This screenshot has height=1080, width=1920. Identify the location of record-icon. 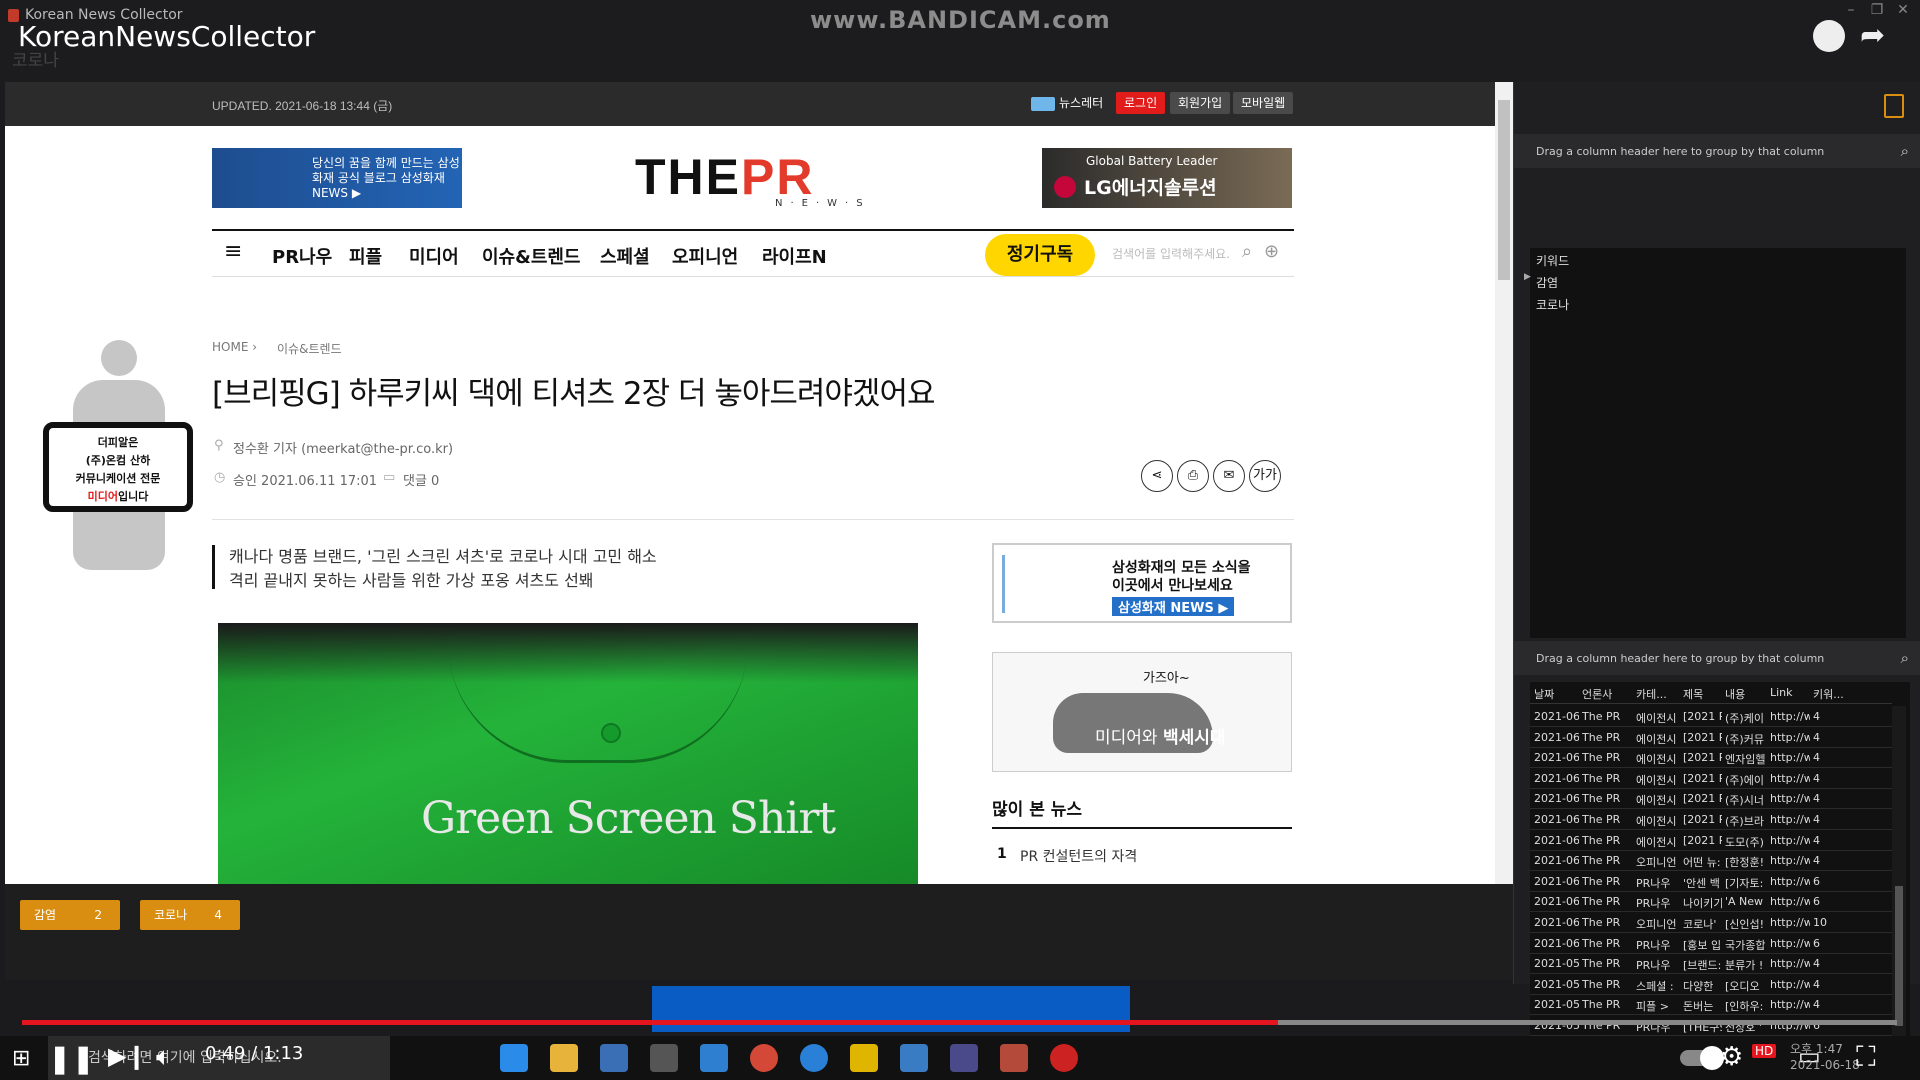
(1064, 1058).